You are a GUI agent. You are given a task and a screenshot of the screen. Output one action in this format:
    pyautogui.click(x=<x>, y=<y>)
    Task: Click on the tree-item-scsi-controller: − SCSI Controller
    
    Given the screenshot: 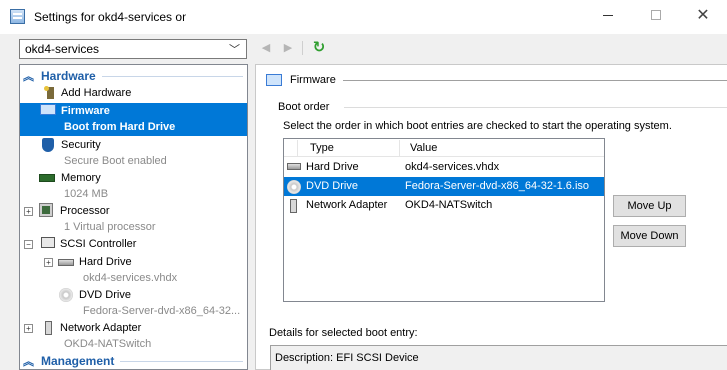 What is the action you would take?
    pyautogui.click(x=133, y=245)
    